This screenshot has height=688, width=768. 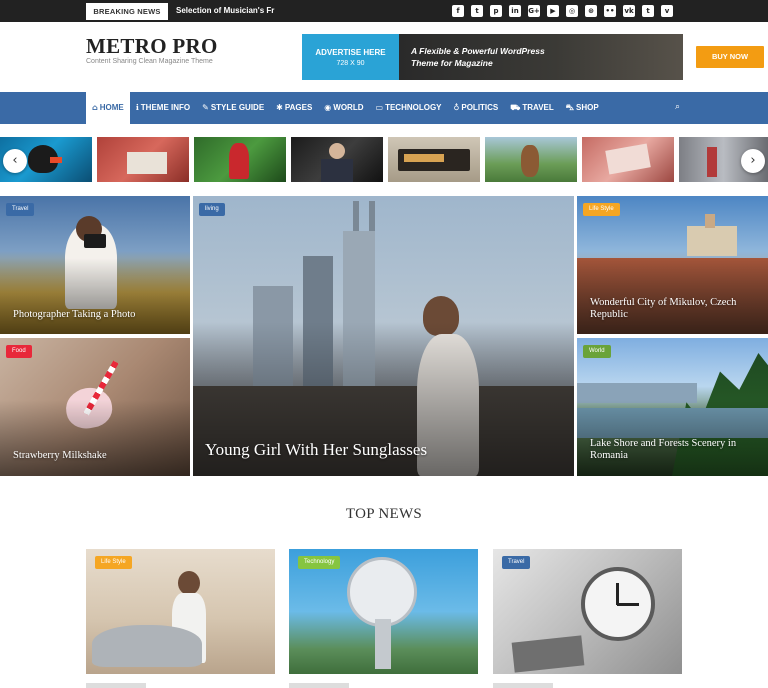 I want to click on image-carousel, so click(x=384, y=159).